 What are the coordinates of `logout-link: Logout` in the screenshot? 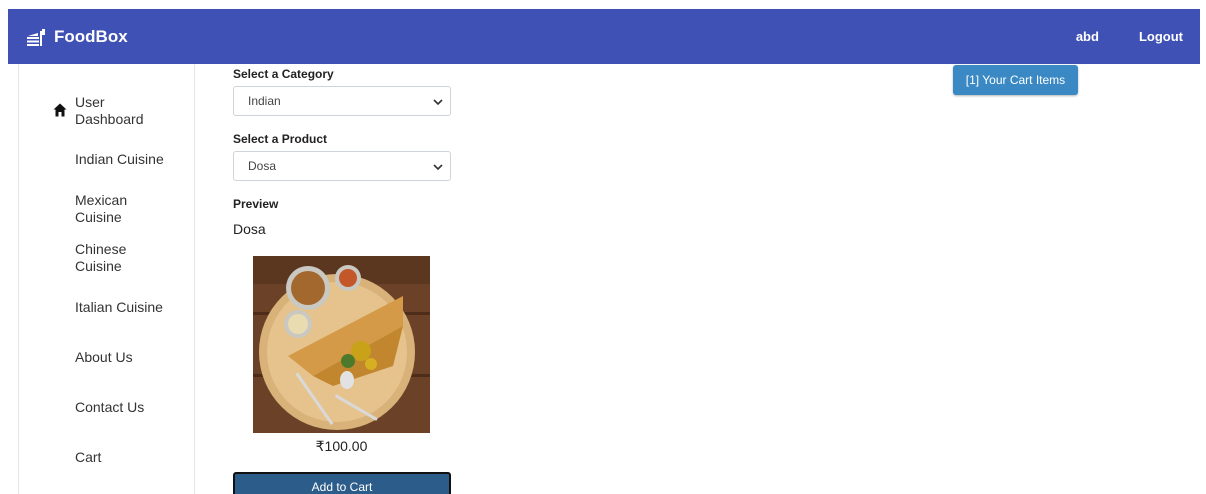 It's located at (1161, 36).